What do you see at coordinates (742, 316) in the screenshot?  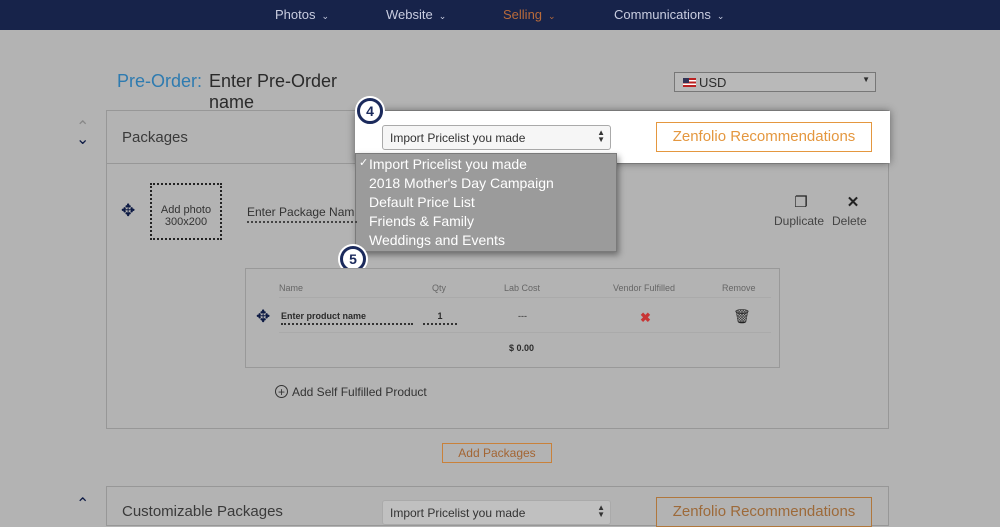 I see `trash-icon: 🗑` at bounding box center [742, 316].